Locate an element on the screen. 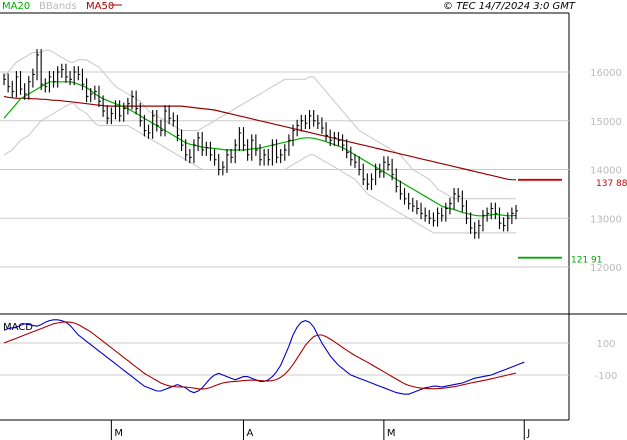  macd-tick-label-0: 100 is located at coordinates (605, 344).